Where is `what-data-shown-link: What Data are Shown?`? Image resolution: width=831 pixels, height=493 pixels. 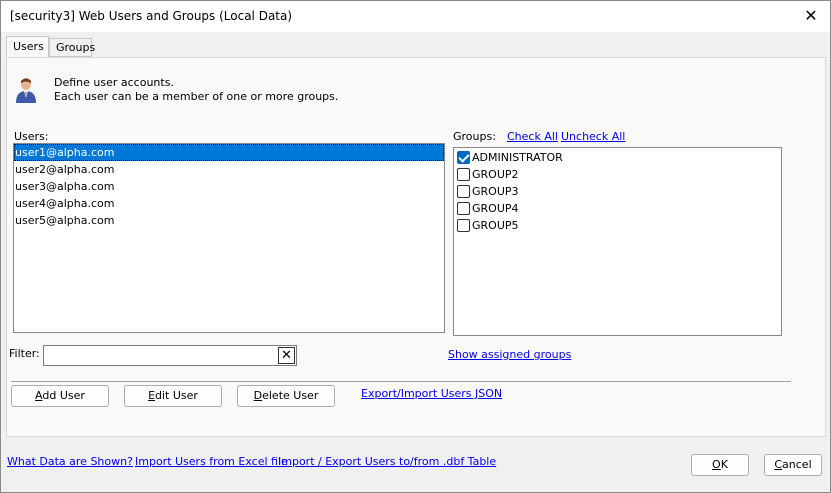
what-data-shown-link: What Data are Shown? is located at coordinates (70, 461).